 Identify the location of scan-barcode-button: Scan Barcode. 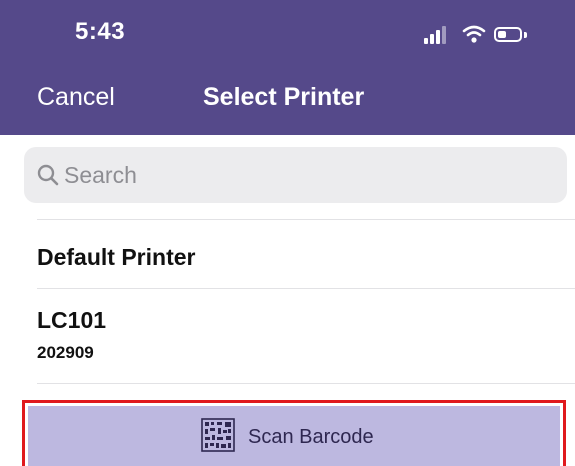
(294, 436).